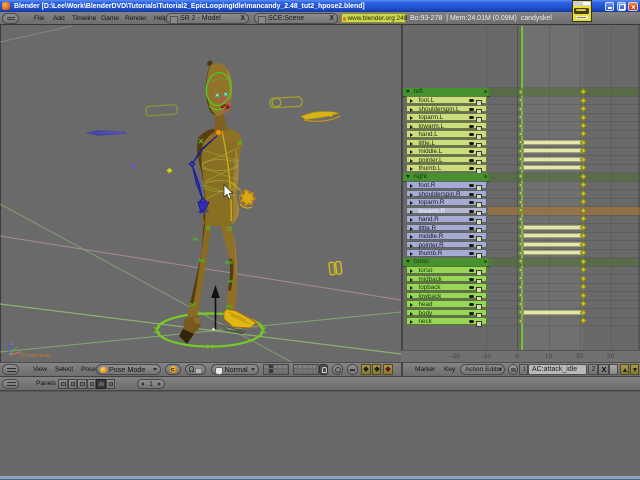 This screenshot has height=480, width=640. Describe the element at coordinates (35, 356) in the screenshot. I see `svg-text: (1) mancandy` at that location.